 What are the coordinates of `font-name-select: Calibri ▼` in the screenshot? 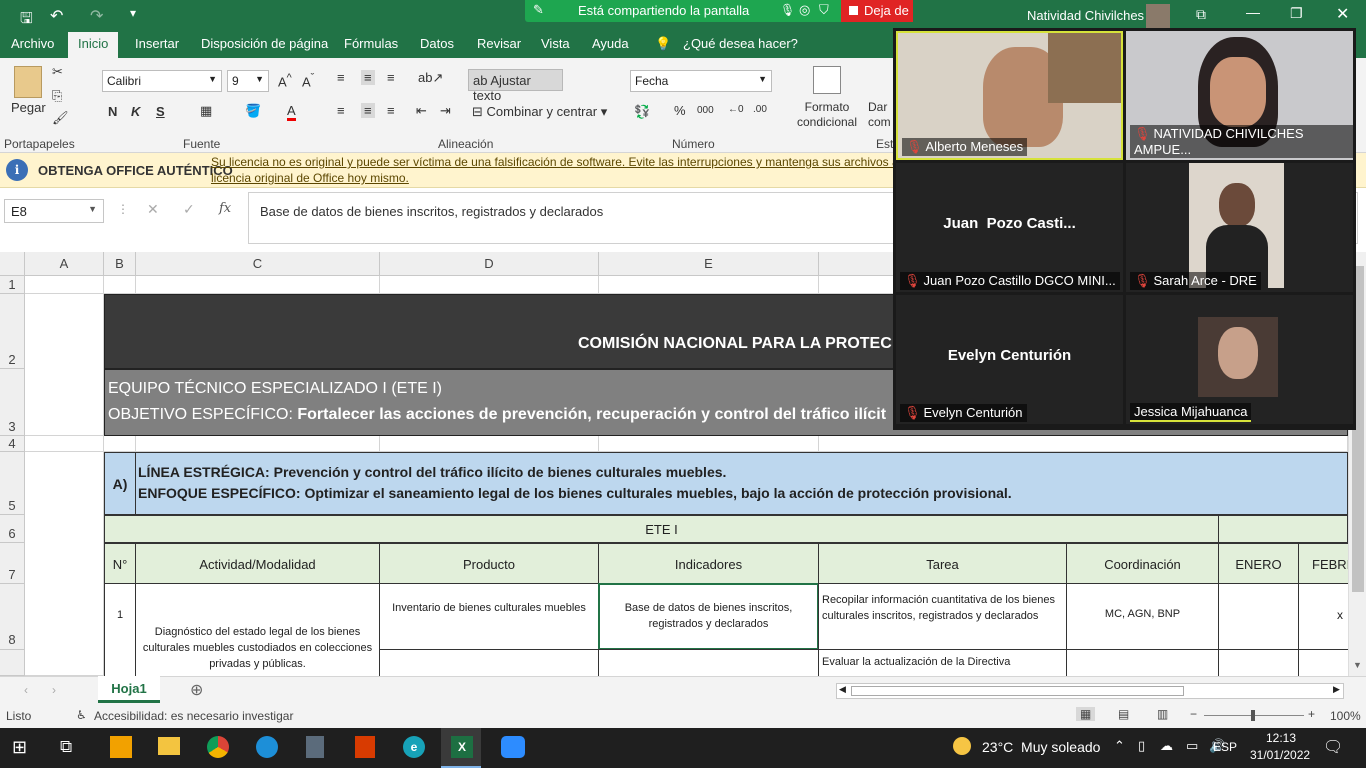 It's located at (162, 81).